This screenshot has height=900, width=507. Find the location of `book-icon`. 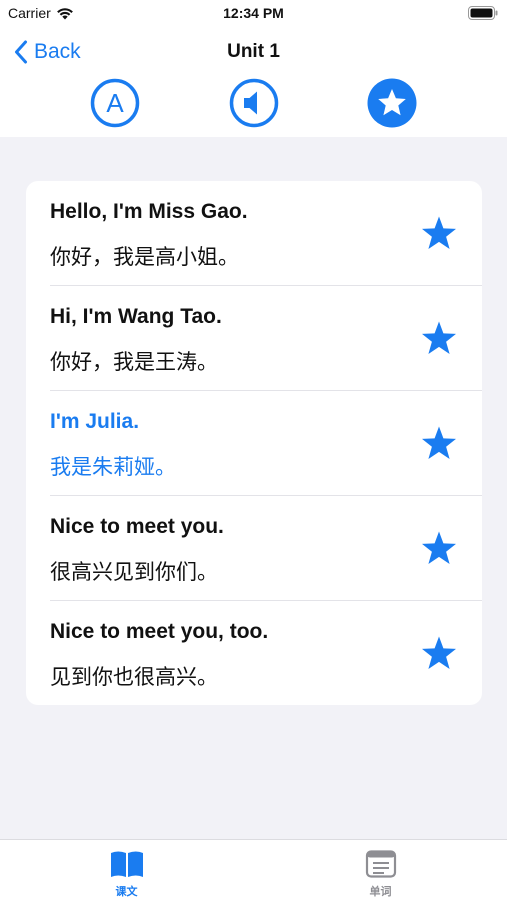

book-icon is located at coordinates (126, 864).